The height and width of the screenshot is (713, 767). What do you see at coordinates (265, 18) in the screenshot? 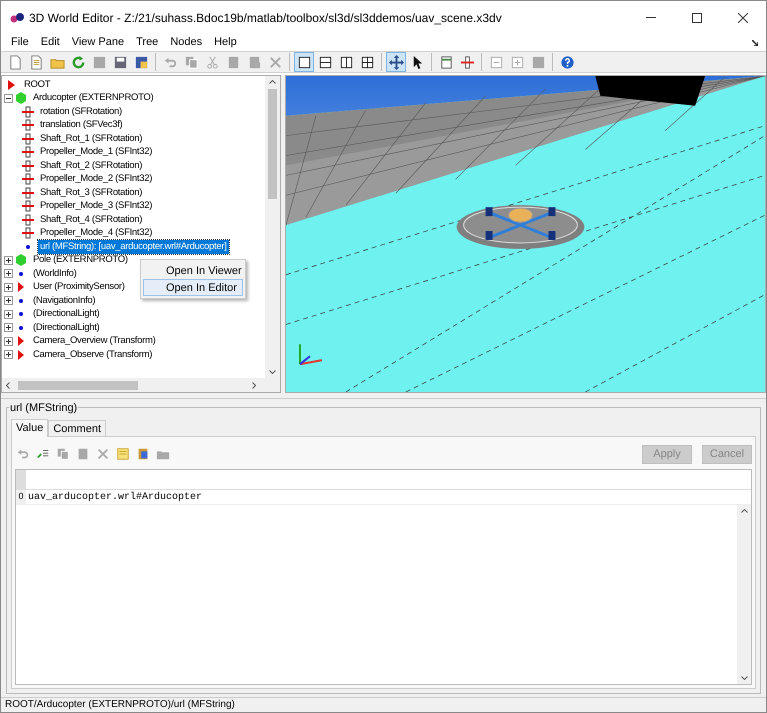
I see `window-title: 3D World Editor - Z:/21/suhass.Bdoc19b/matlab/toolbox/sl3d/sl3ddemos/uav_scene.x3dv` at bounding box center [265, 18].